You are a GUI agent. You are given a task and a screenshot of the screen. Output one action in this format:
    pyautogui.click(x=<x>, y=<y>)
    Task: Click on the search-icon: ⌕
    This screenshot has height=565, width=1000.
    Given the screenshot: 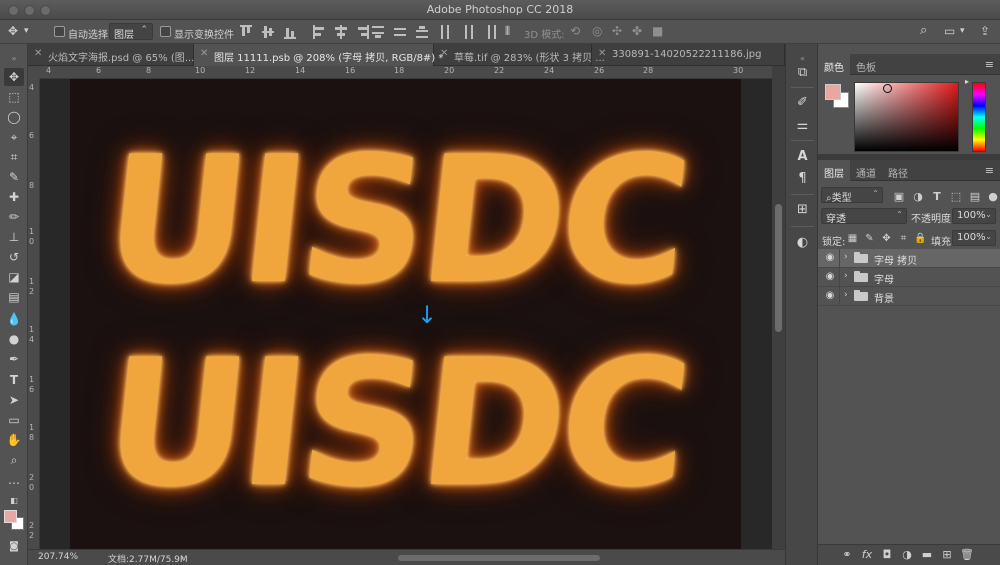 What is the action you would take?
    pyautogui.click(x=923, y=31)
    